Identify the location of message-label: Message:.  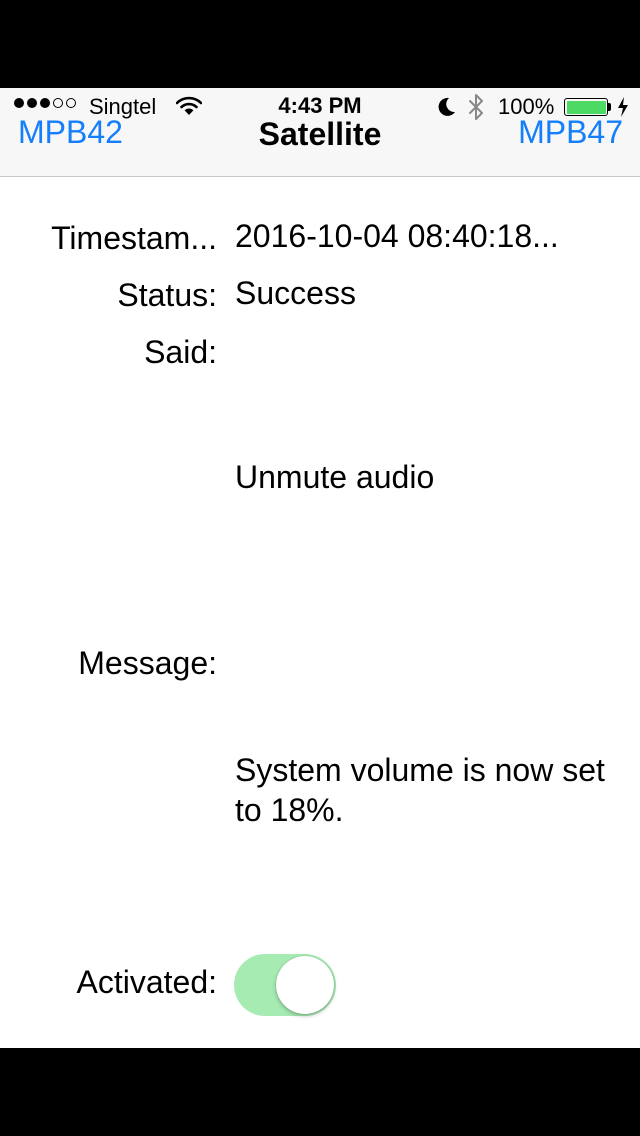
(147, 663).